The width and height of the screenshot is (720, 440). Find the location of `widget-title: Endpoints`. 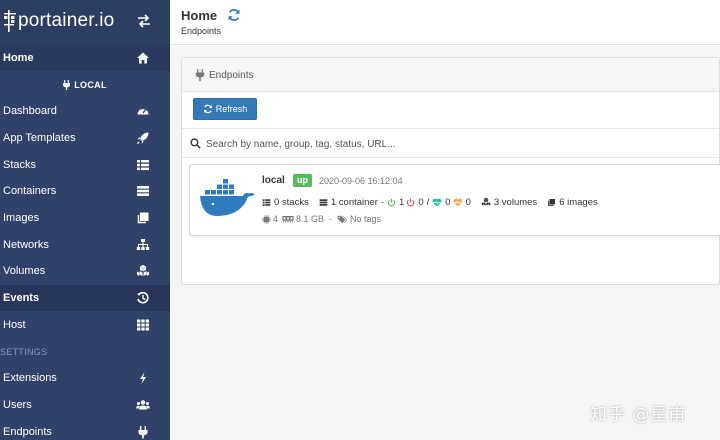

widget-title: Endpoints is located at coordinates (231, 75).